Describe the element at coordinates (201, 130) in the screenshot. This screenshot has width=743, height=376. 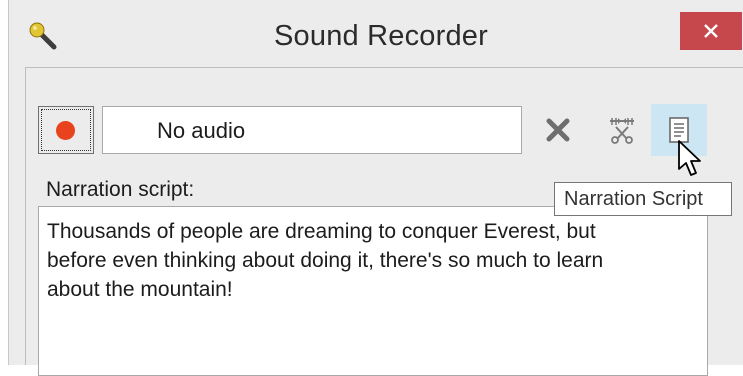
I see `audio-status-text: No audio` at that location.